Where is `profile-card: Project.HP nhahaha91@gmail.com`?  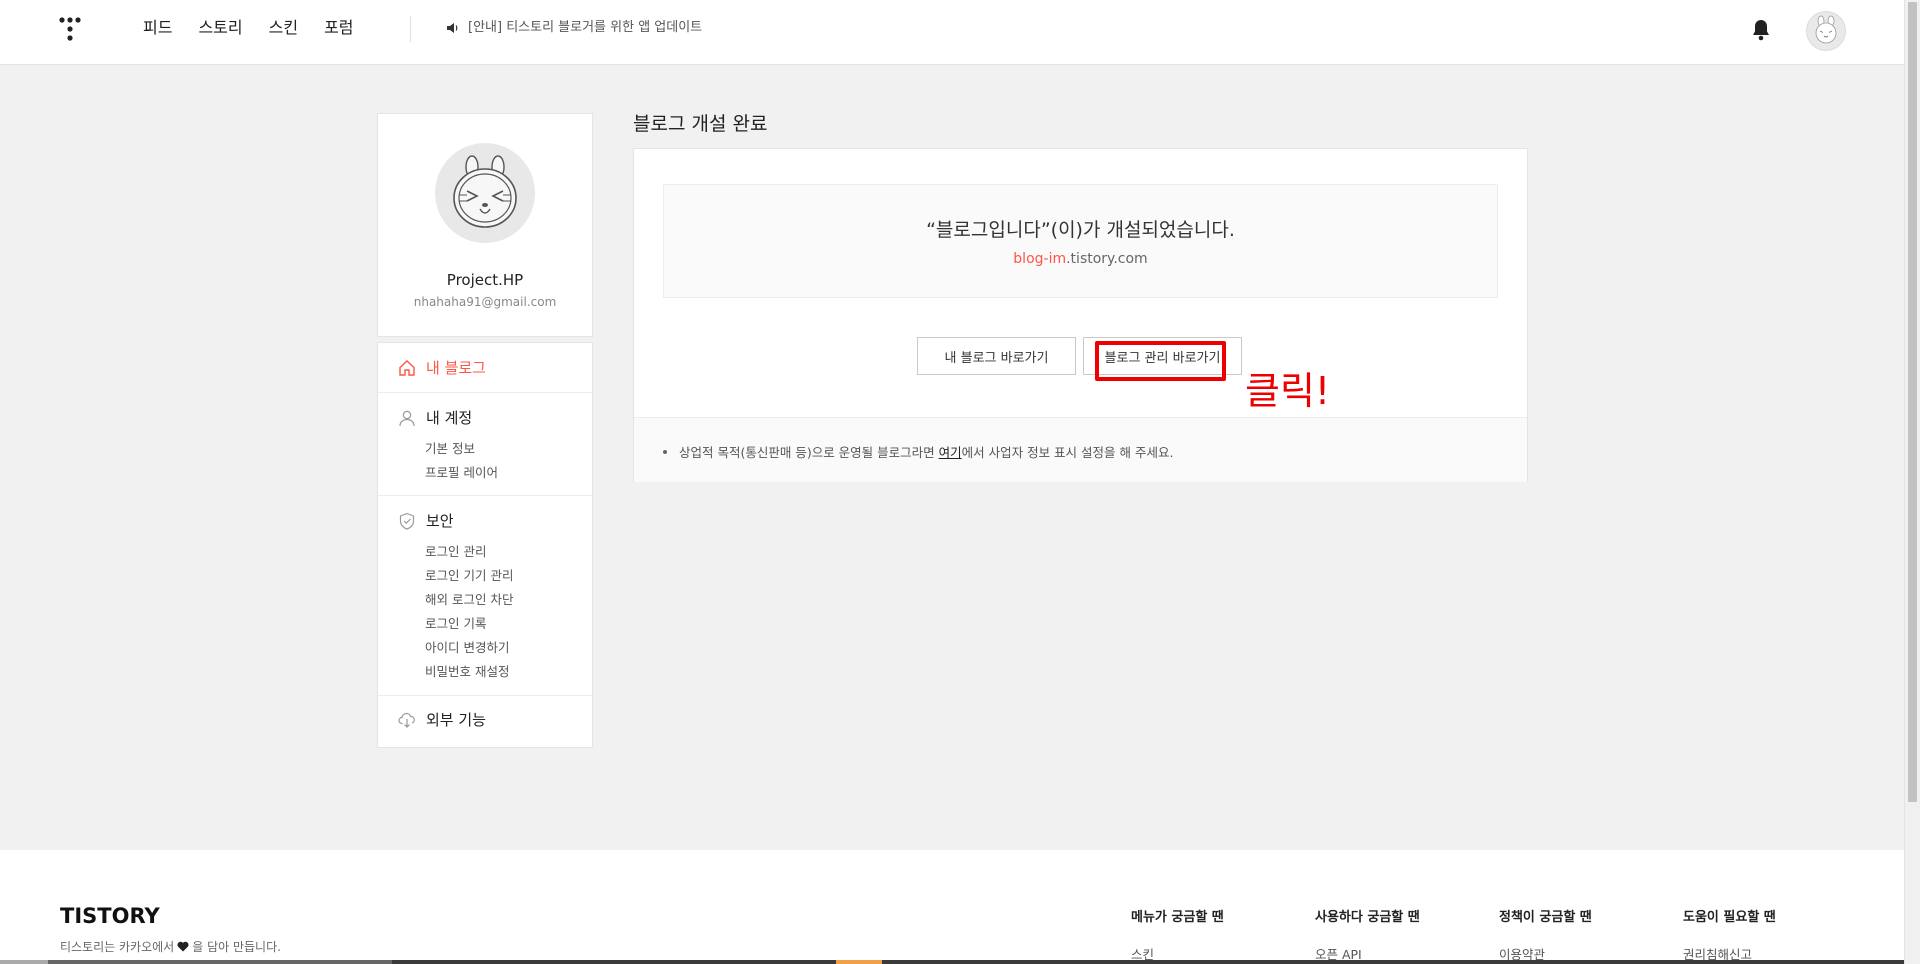
profile-card: Project.HP nhahaha91@gmail.com is located at coordinates (485, 225).